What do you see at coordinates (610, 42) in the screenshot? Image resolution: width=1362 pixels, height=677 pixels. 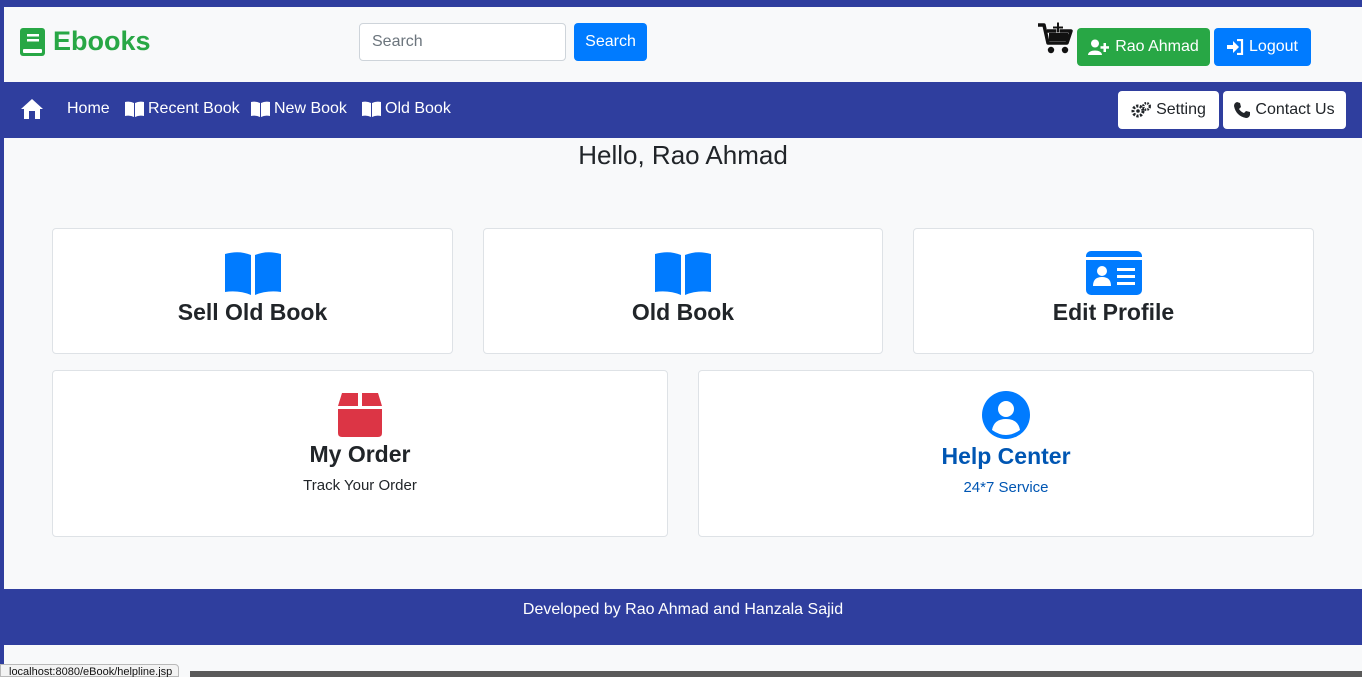 I see `search-button: Search` at bounding box center [610, 42].